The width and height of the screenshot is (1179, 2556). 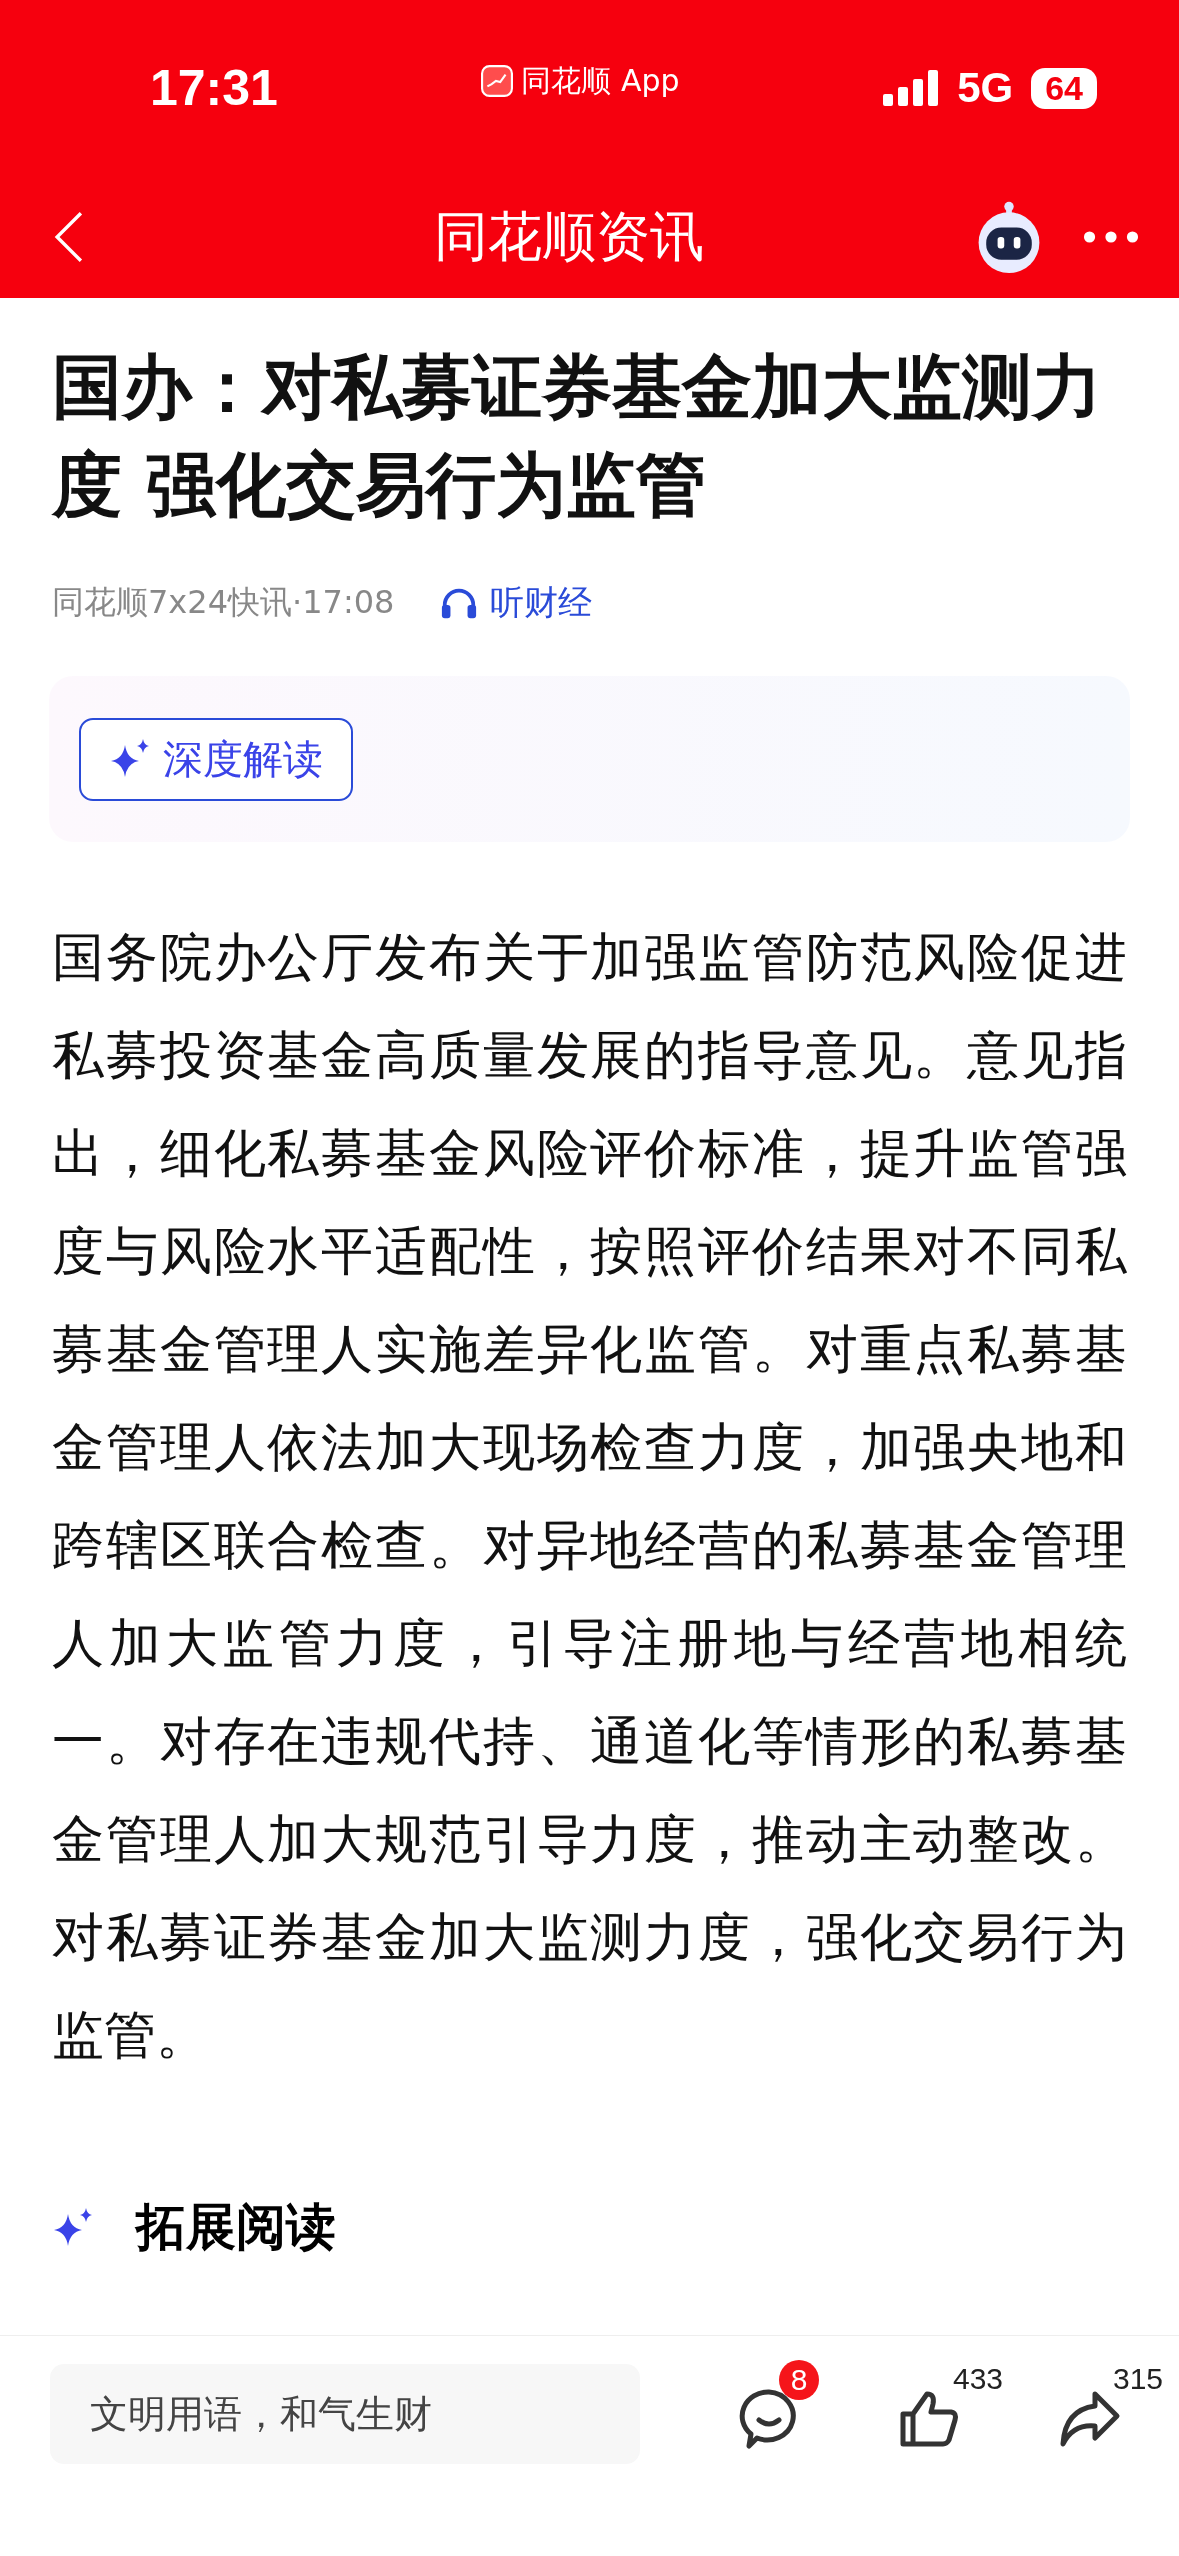 What do you see at coordinates (1111, 237) in the screenshot?
I see `more-icon` at bounding box center [1111, 237].